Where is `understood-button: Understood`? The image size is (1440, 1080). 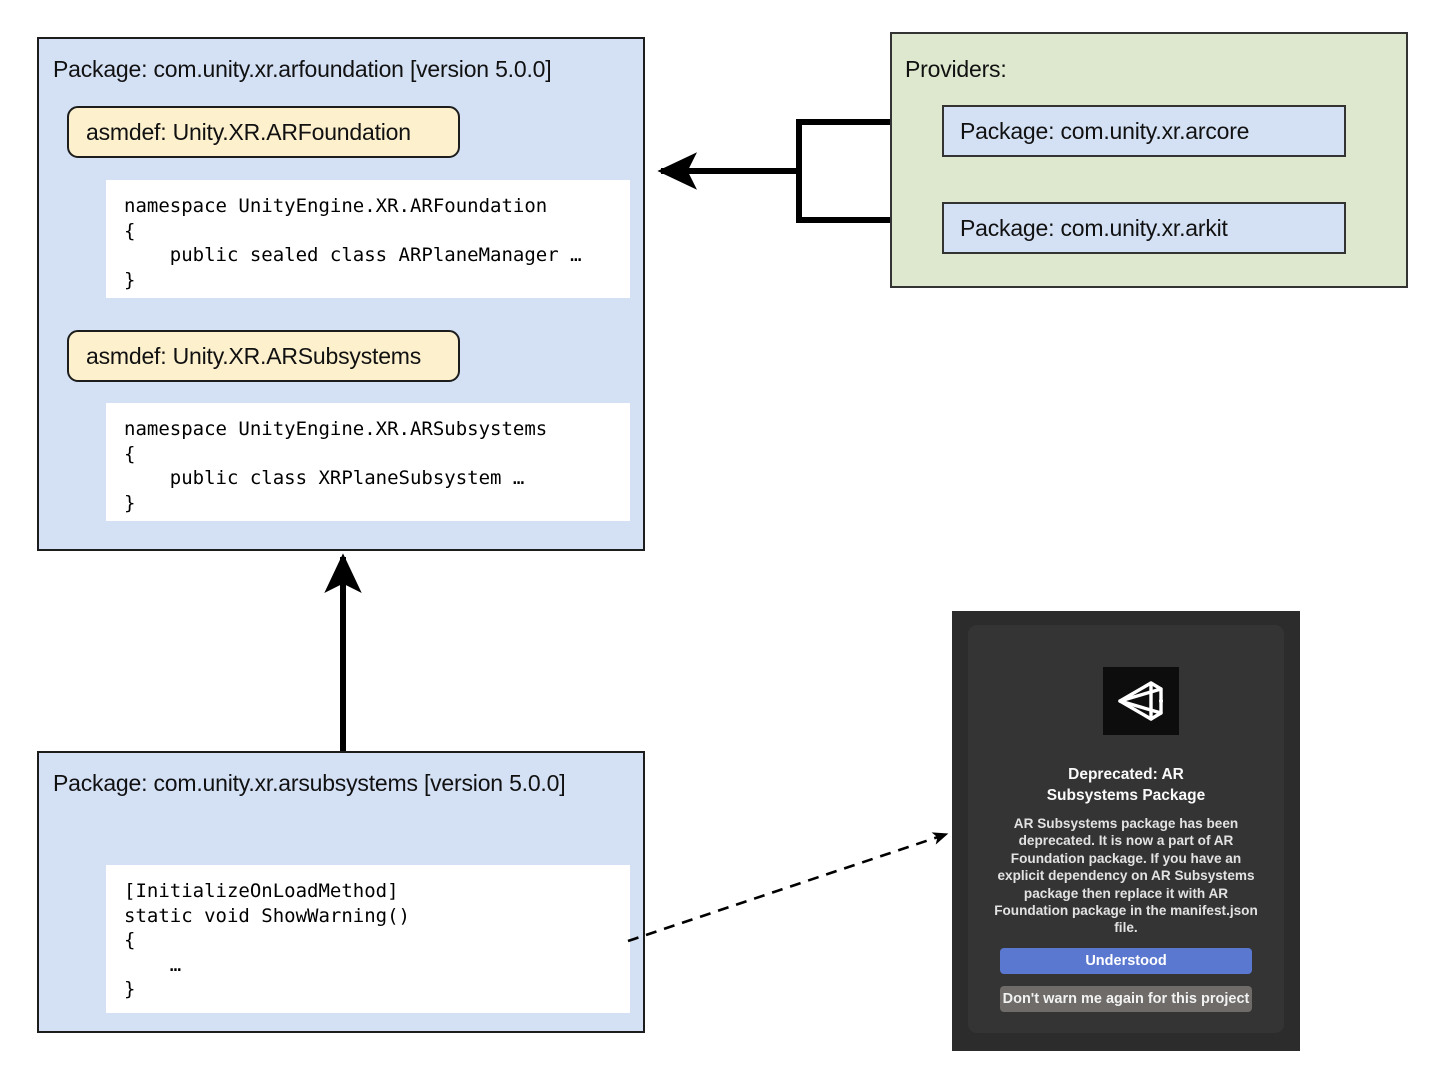 understood-button: Understood is located at coordinates (1126, 961).